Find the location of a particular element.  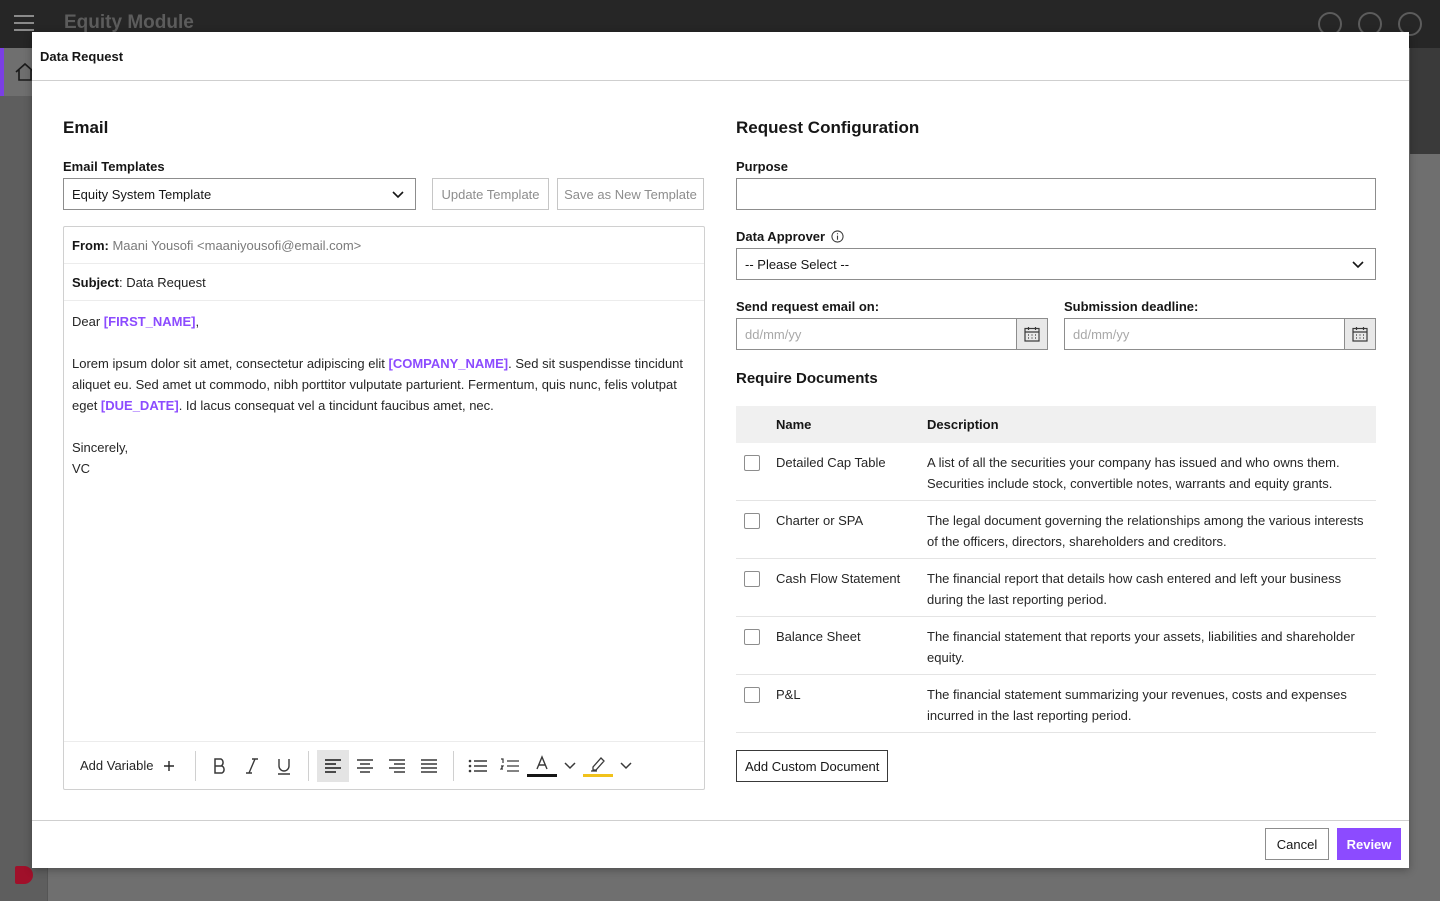

document-name: Balance Sheet is located at coordinates (818, 636).